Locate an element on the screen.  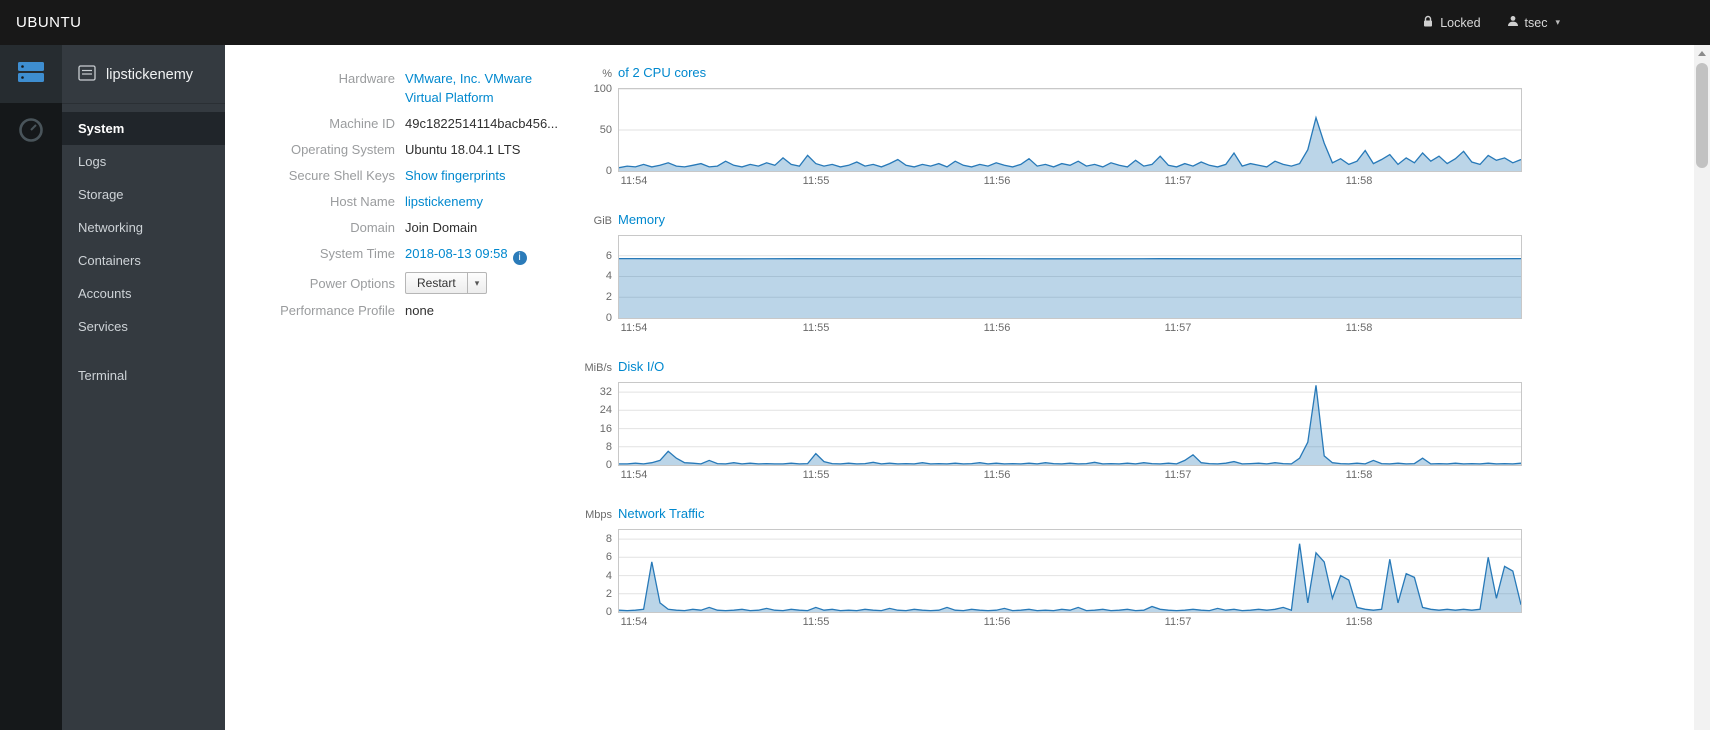
disk-io-unit-label: MiB/s is located at coordinates (598, 368).